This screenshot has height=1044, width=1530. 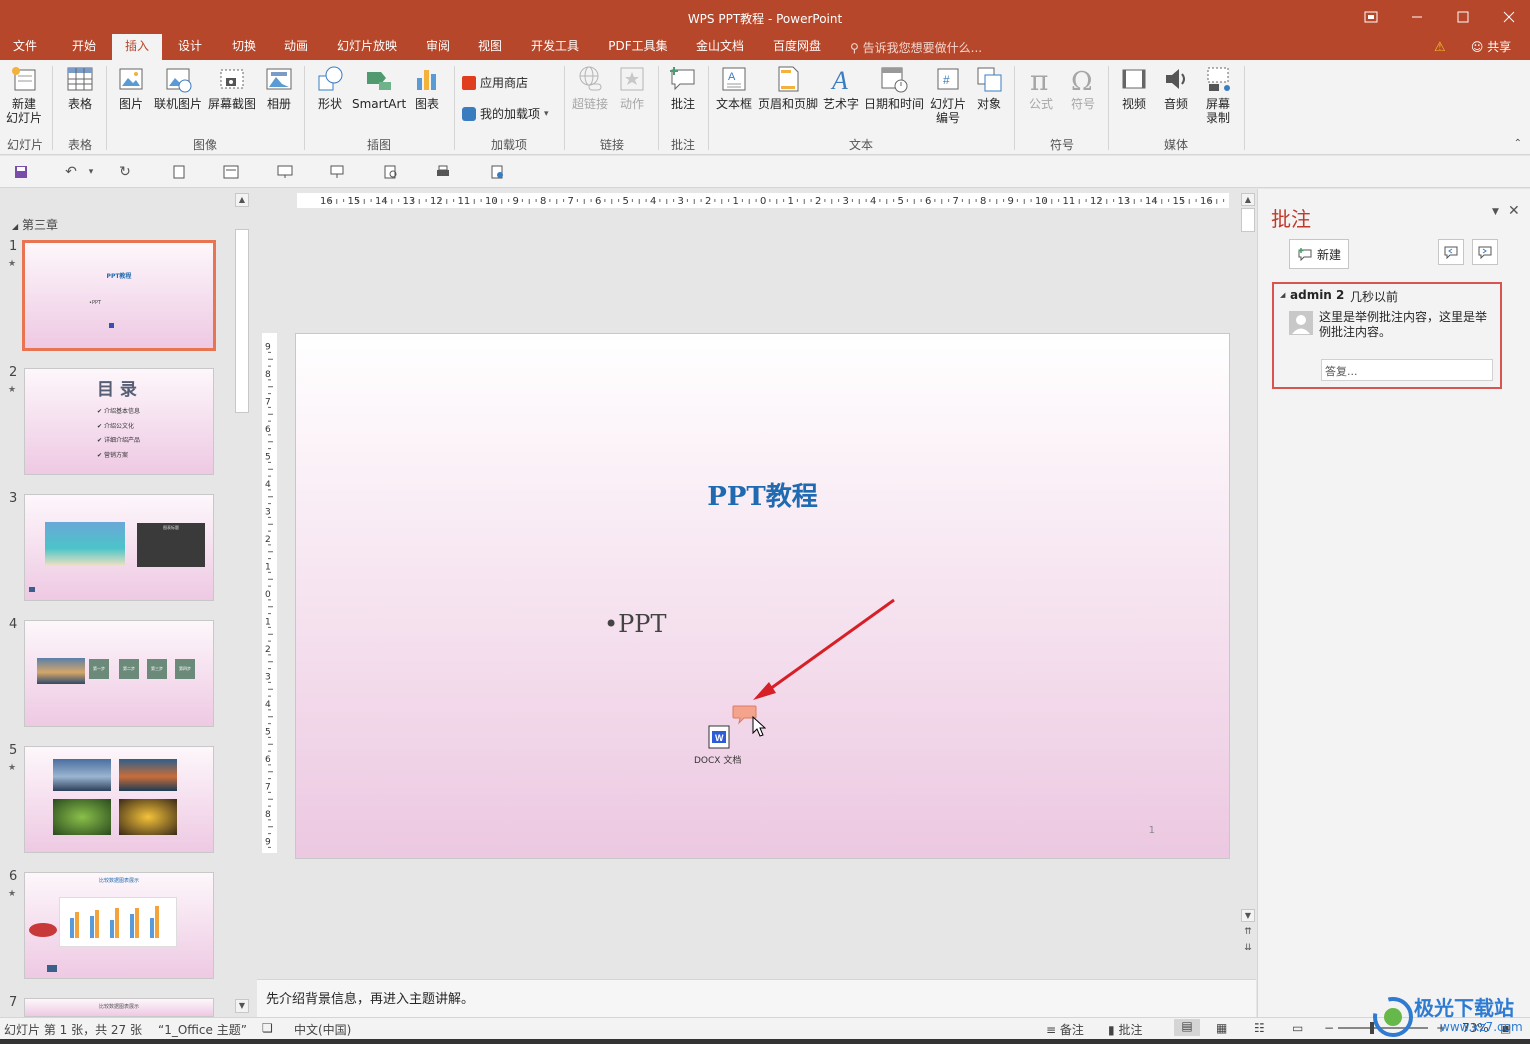 What do you see at coordinates (683, 87) in the screenshot?
I see `insert-comment-button: 批注` at bounding box center [683, 87].